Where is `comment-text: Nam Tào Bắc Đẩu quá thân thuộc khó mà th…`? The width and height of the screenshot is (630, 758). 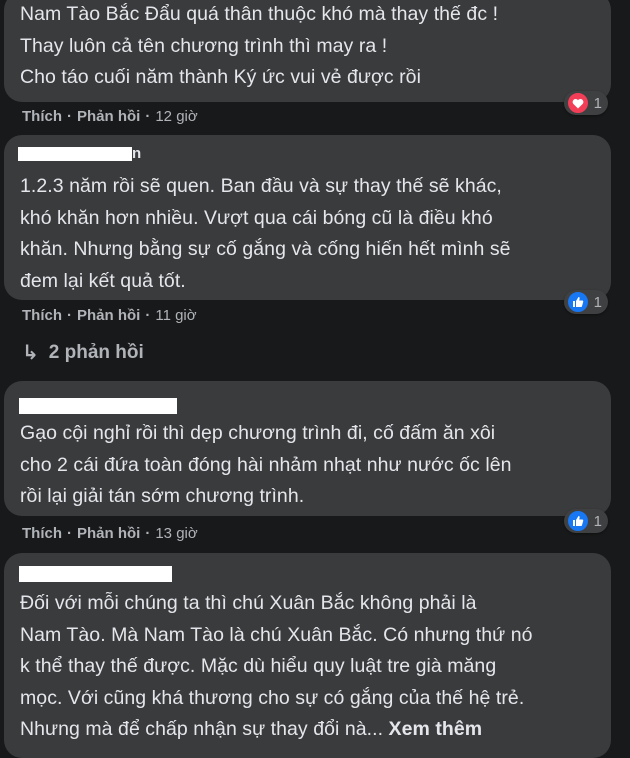 comment-text: Nam Tào Bắc Đẩu quá thân thuộc khó mà th… is located at coordinates (259, 45).